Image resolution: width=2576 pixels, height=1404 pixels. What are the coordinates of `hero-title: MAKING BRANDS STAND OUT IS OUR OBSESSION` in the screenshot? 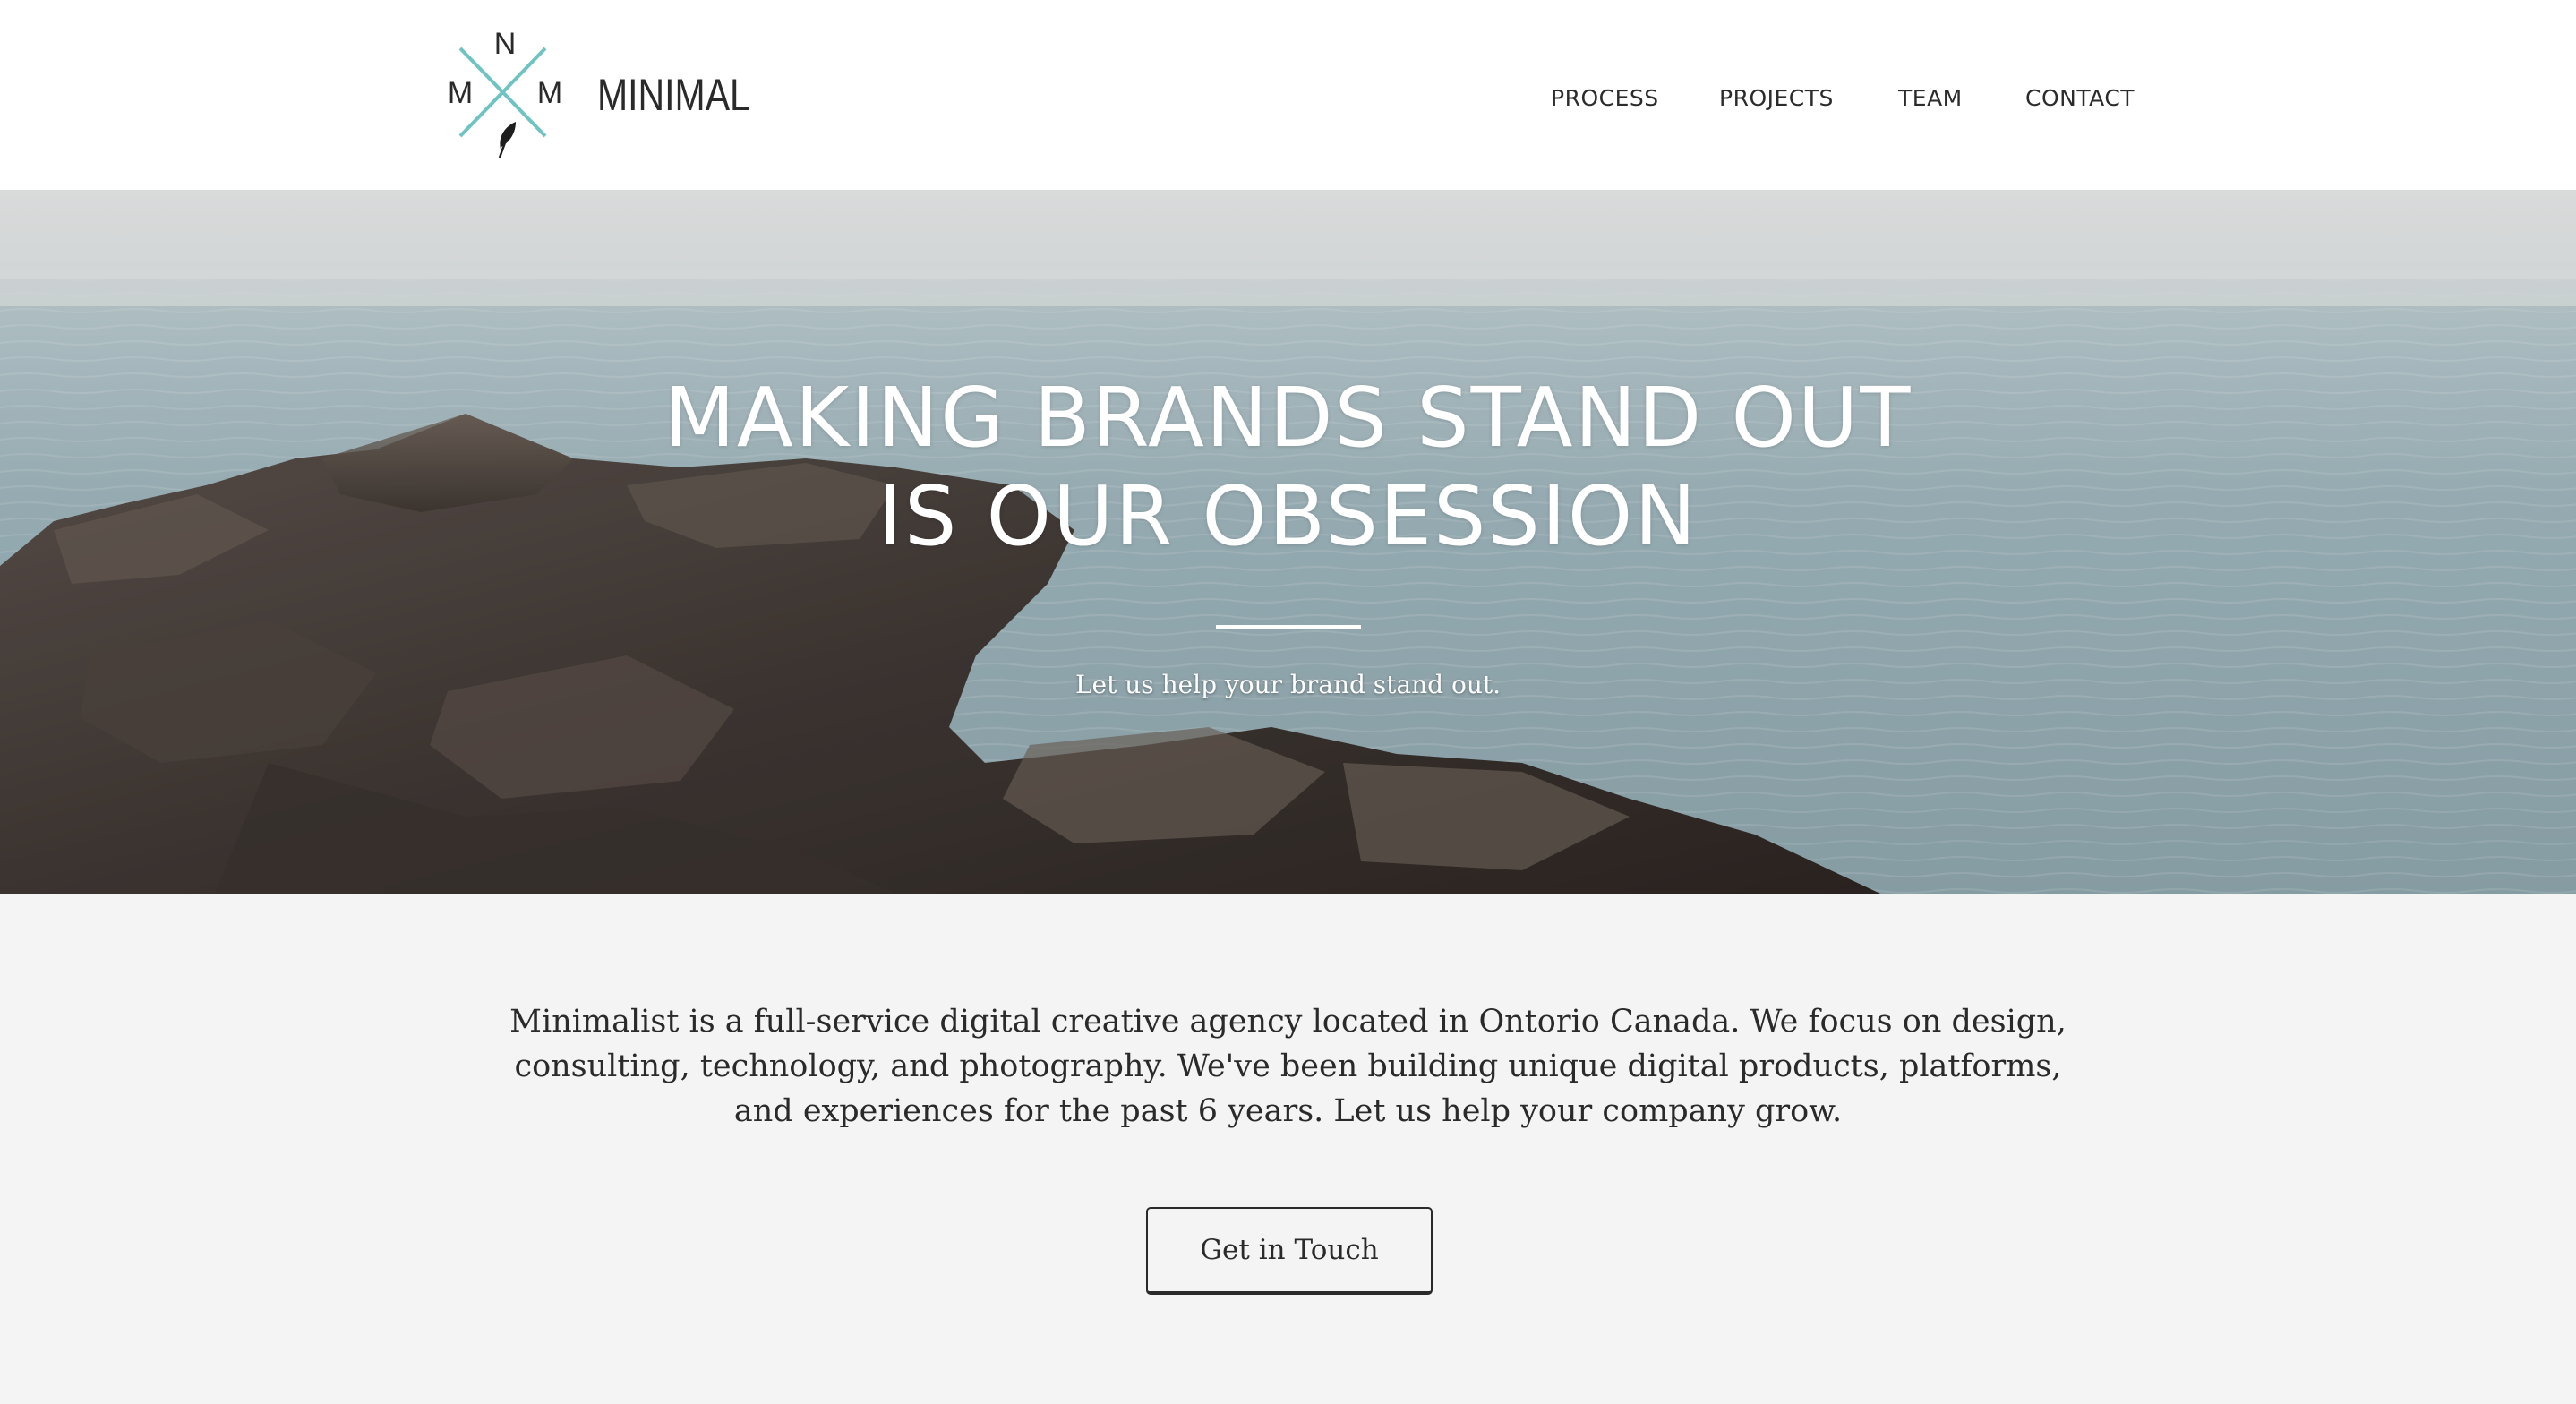 It's located at (1288, 467).